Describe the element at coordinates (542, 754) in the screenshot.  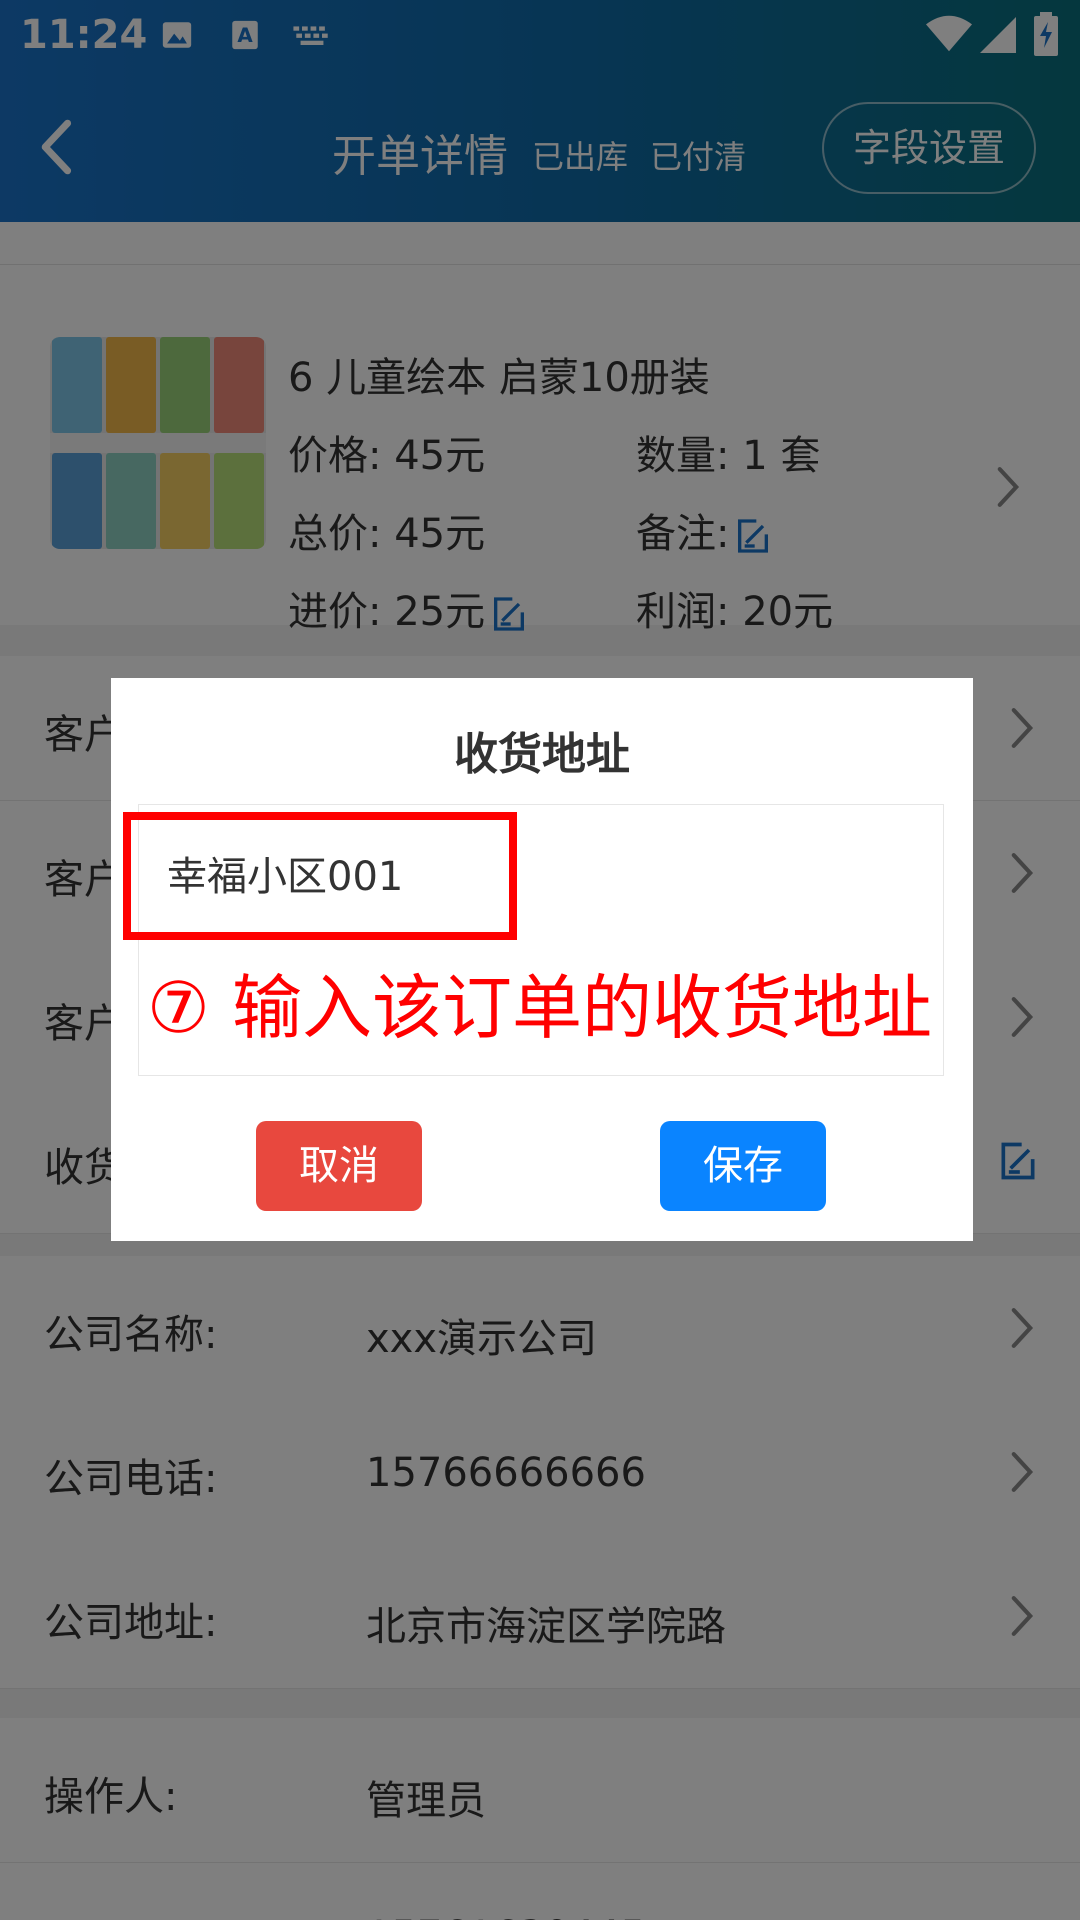
I see `dialog-title: 收货地址` at that location.